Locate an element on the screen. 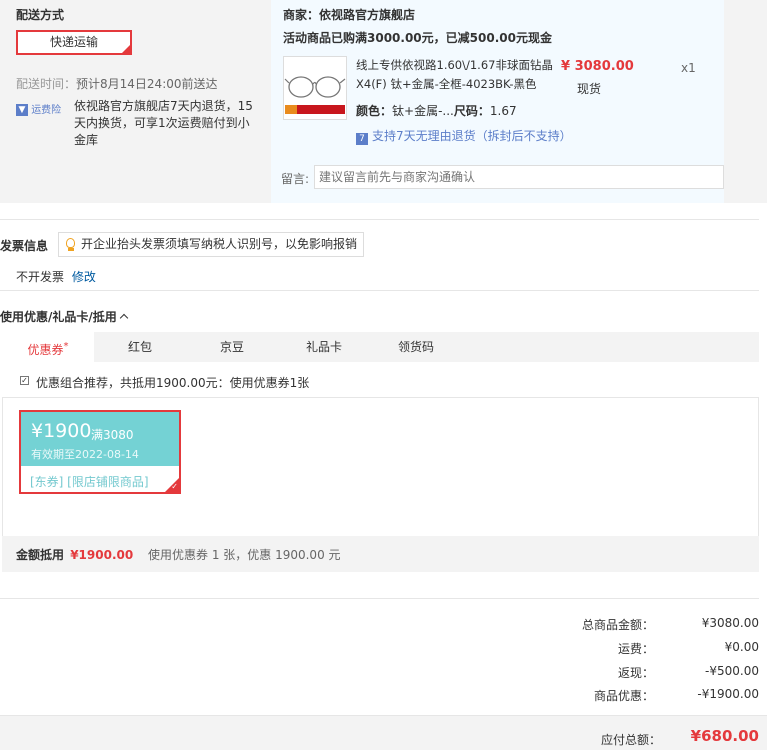 This screenshot has height=750, width=767. shipping-method-label: 快递运输 is located at coordinates (73, 42).